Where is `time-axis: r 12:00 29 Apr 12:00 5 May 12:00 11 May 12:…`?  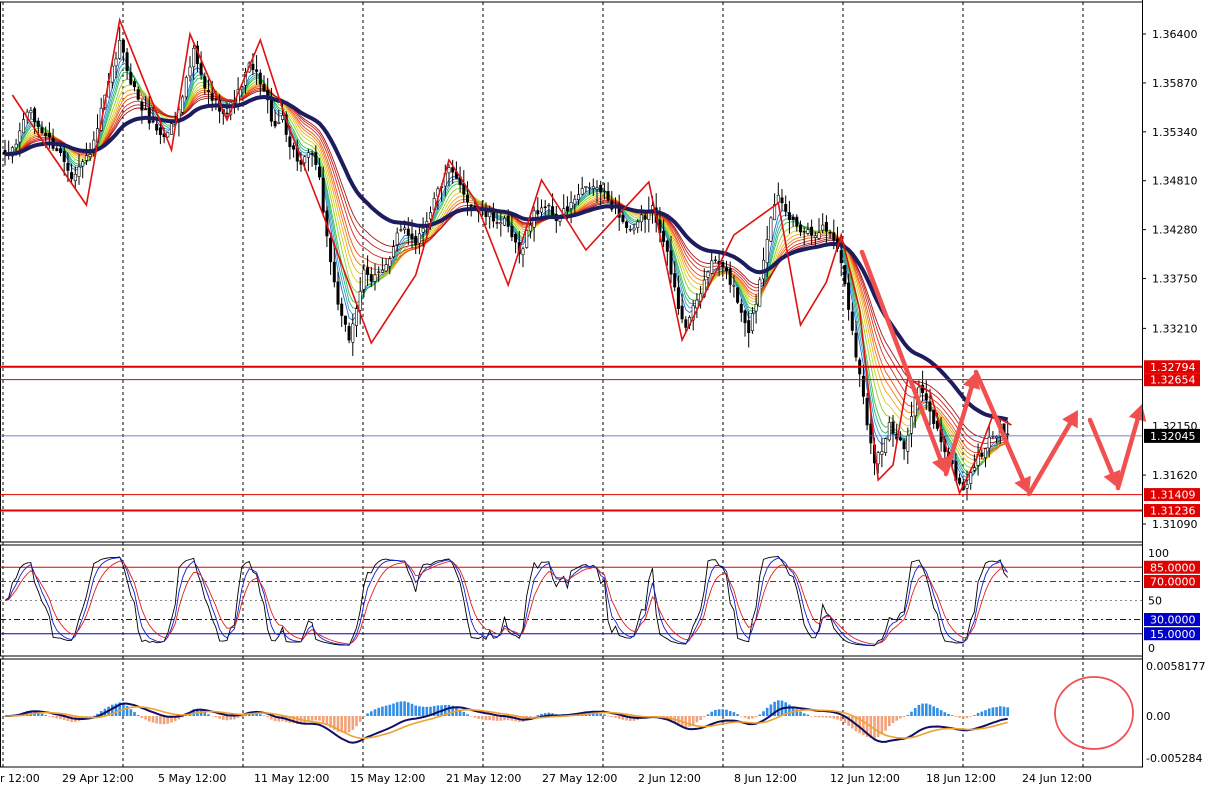 time-axis: r 12:00 29 Apr 12:00 5 May 12:00 11 May 12:… is located at coordinates (546, 778).